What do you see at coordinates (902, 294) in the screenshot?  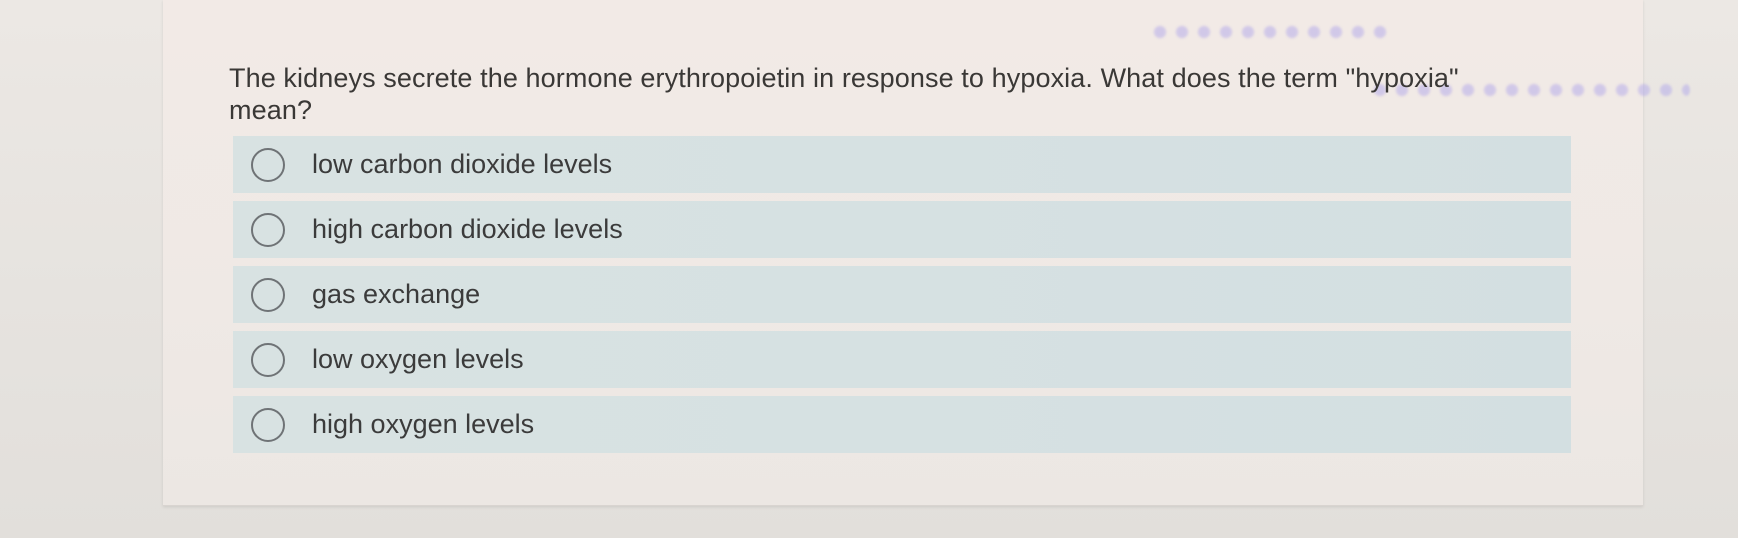 I see `option-gas-exchange: gas exchange` at bounding box center [902, 294].